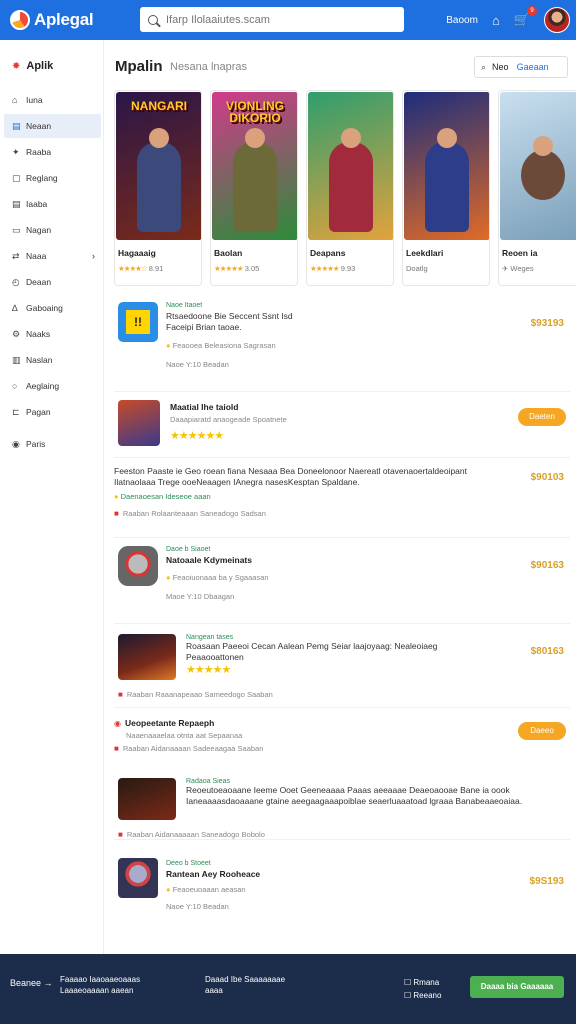 This screenshot has height=1024, width=576. Describe the element at coordinates (224, 345) in the screenshot. I see `item-meta-text: Feaooea Beleasiona Sagrasan` at that location.